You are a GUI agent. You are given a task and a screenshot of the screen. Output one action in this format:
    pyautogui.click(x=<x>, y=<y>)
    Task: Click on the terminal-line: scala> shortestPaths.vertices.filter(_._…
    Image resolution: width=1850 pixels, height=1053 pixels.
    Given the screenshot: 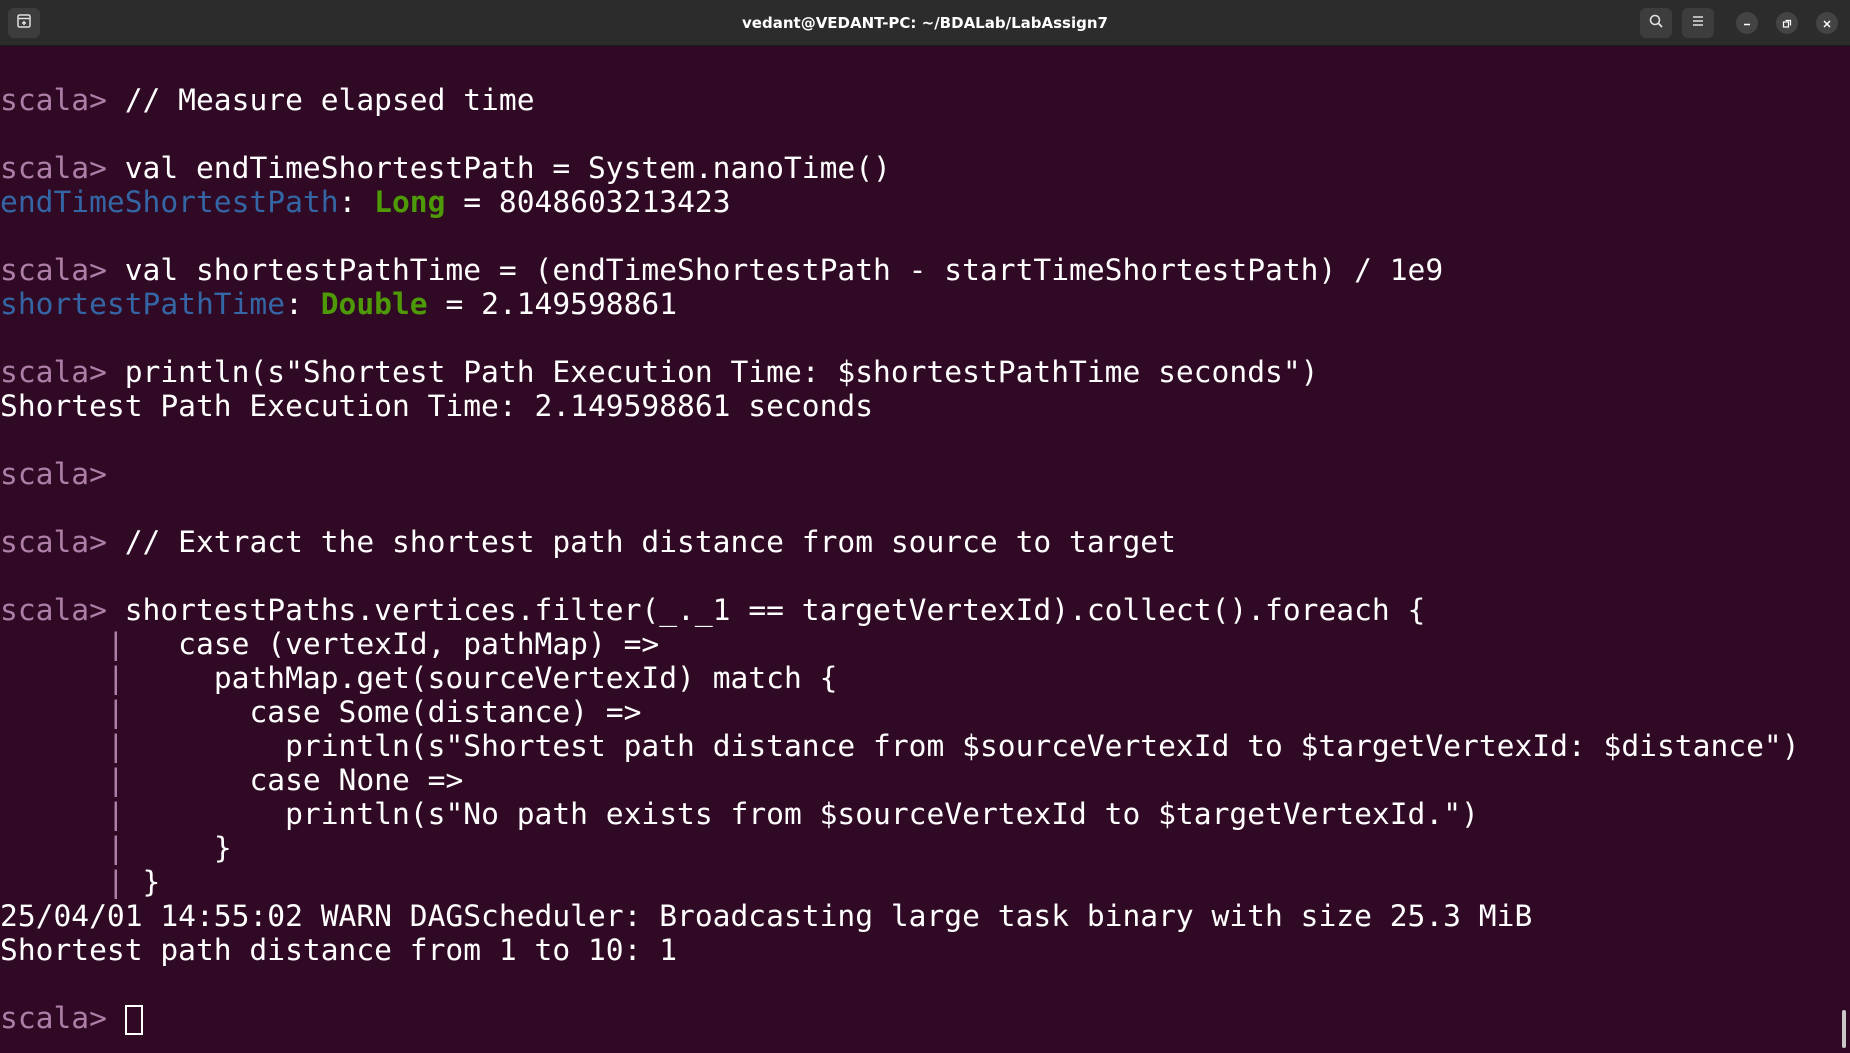 What is the action you would take?
    pyautogui.click(x=915, y=610)
    